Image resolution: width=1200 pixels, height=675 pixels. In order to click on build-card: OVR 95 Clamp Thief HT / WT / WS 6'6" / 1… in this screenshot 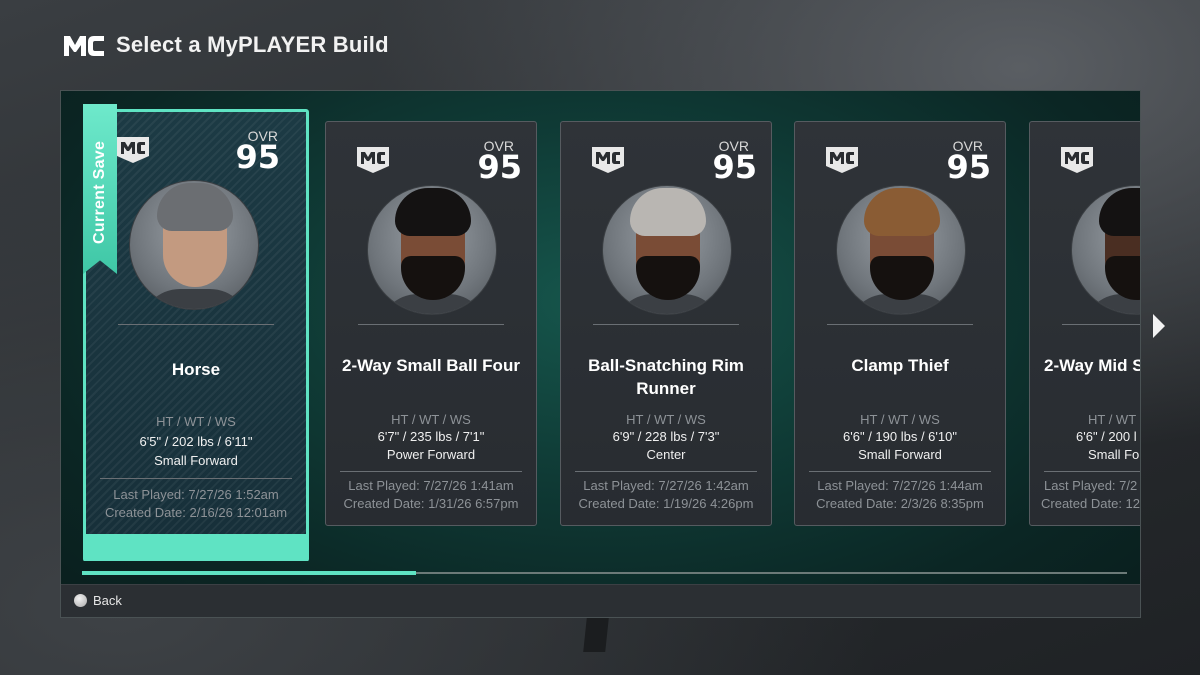, I will do `click(900, 323)`.